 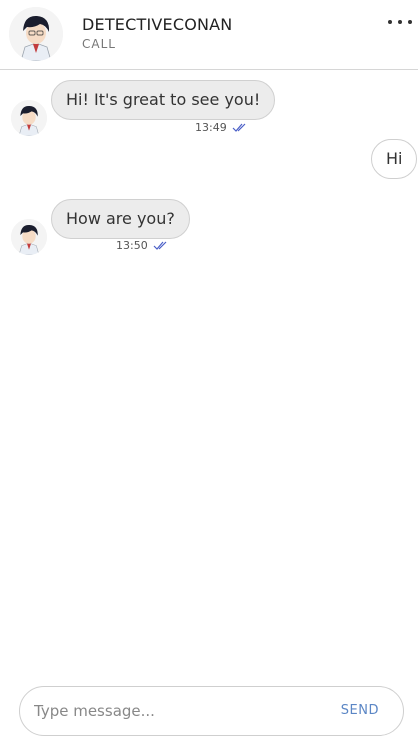 I want to click on chat-header: DETECTIVECONAN CALL, so click(x=209, y=35).